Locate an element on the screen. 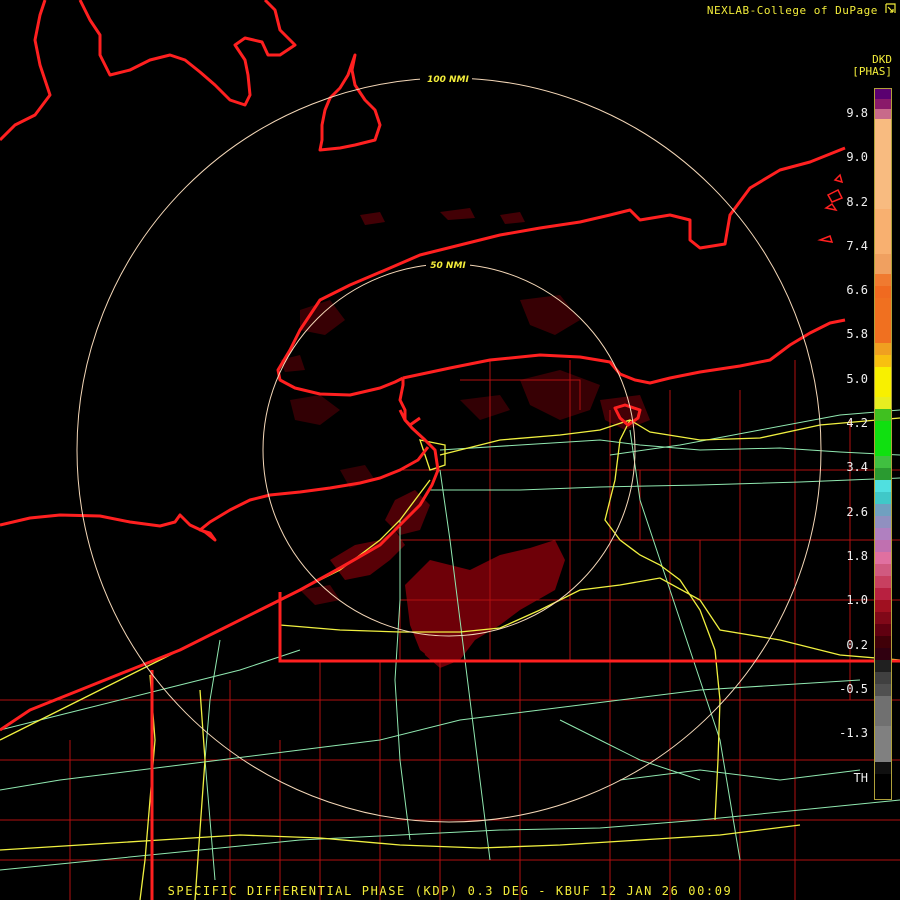 The image size is (900, 900). credit-text: NEXLAB-College of DuPage is located at coordinates (792, 10).